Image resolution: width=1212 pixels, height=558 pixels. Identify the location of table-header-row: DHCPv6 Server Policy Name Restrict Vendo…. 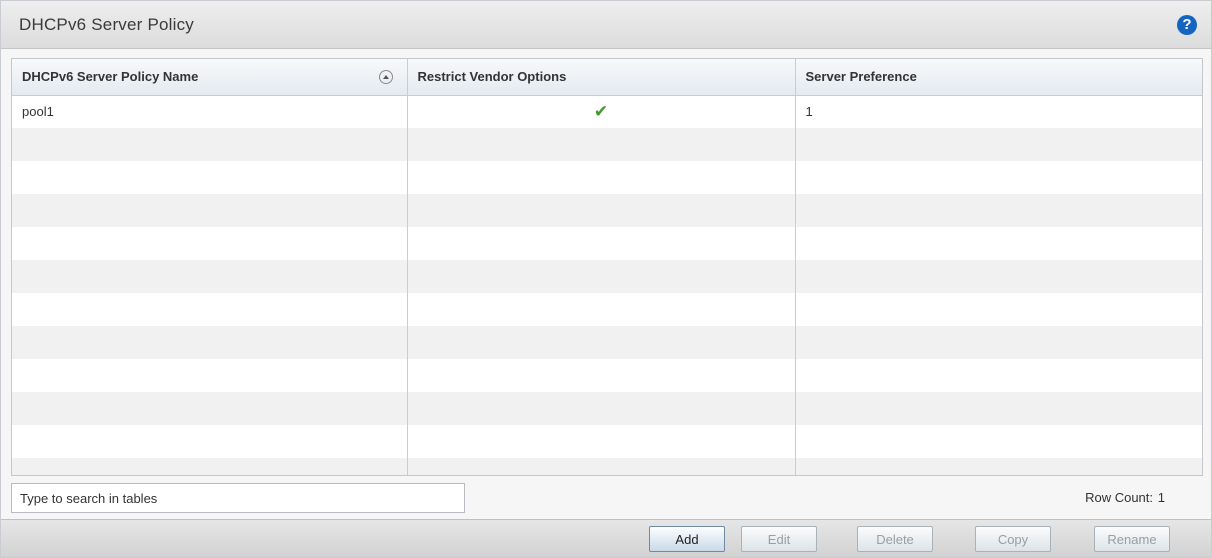
(607, 77).